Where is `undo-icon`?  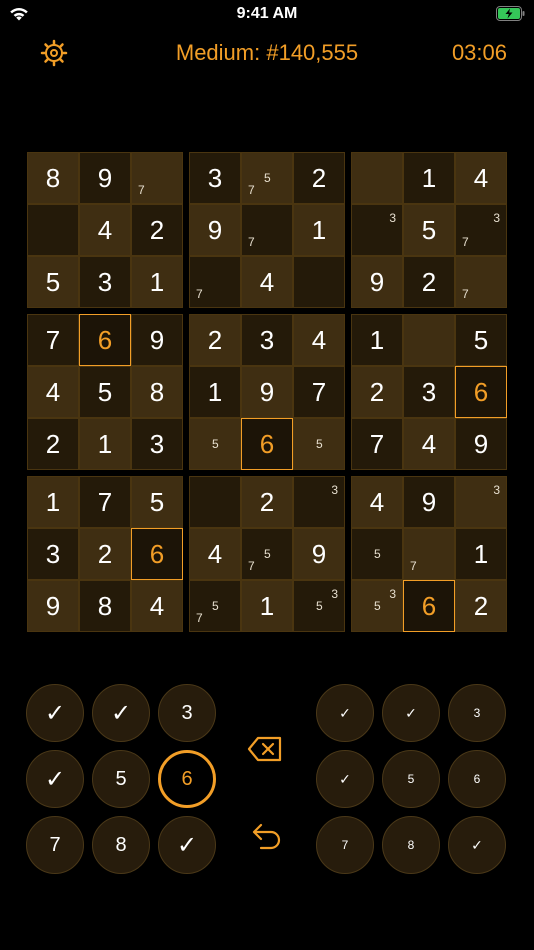
undo-icon is located at coordinates (267, 837).